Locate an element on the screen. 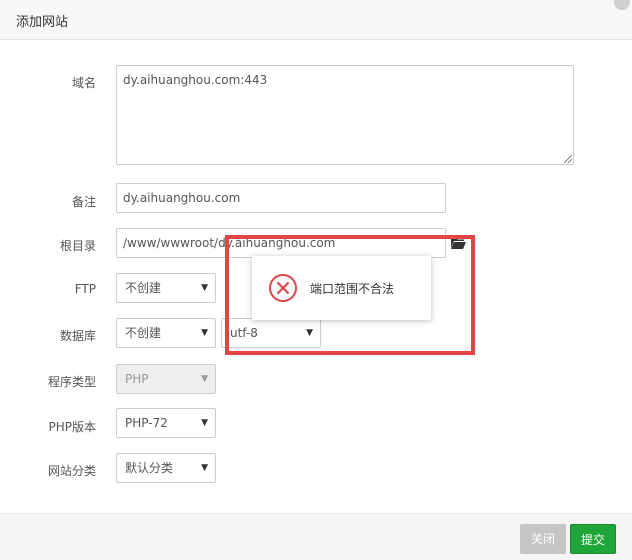 The height and width of the screenshot is (560, 632). site-category-label: 网站分类 is located at coordinates (71, 471).